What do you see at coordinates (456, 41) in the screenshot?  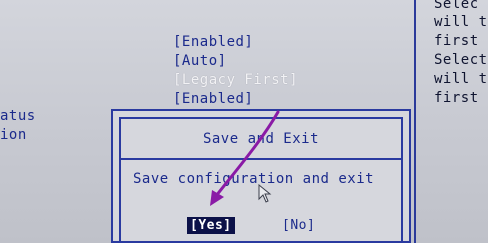 I see `help-line: first` at bounding box center [456, 41].